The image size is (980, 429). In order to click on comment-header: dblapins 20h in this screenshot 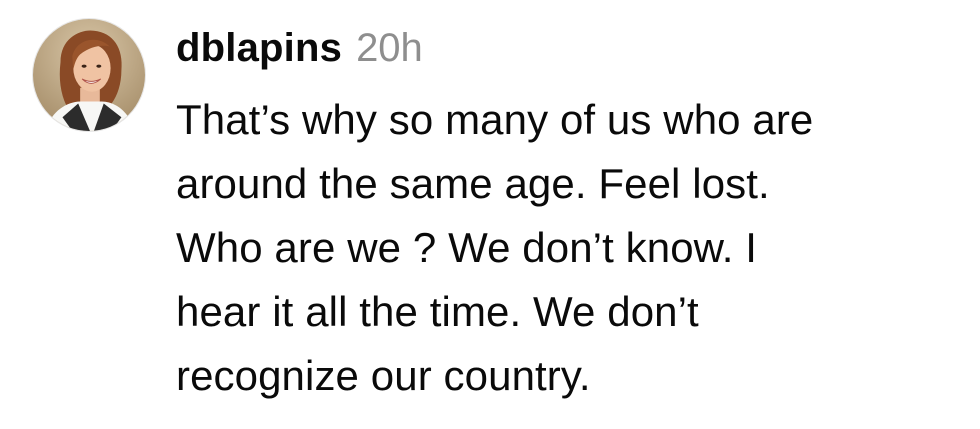, I will do `click(571, 54)`.